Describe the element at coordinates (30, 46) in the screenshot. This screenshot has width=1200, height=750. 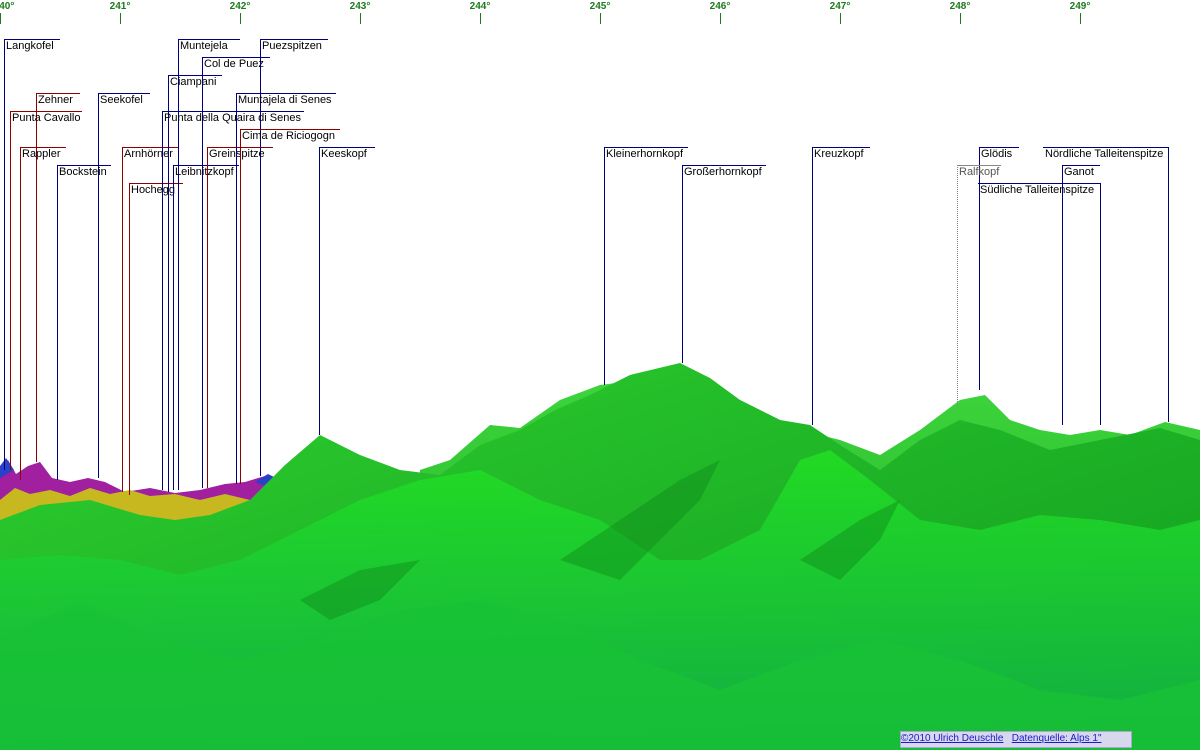
I see `peak-label: Langkofel` at that location.